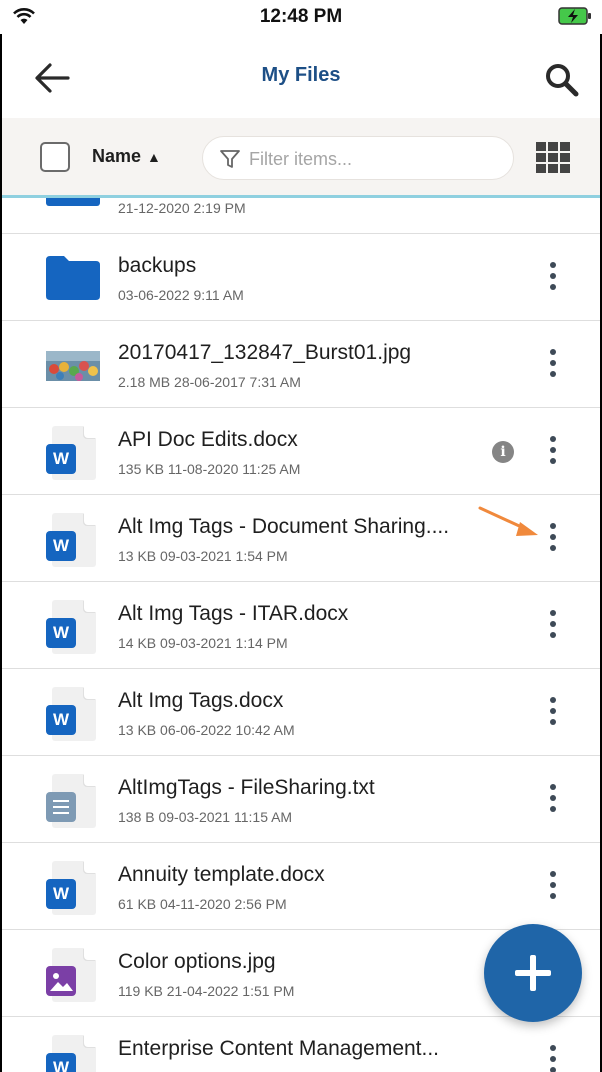 Image resolution: width=602 pixels, height=1072 pixels. I want to click on file-meta: 2.18 MB 28-06-2017 7:31 AM, so click(209, 382).